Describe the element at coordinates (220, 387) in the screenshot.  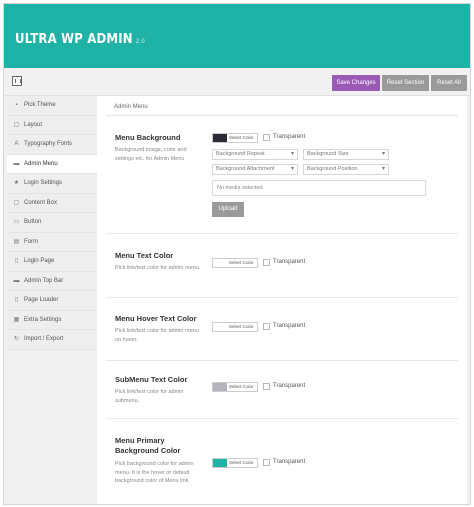
I see `submenu-text-color-chip` at that location.